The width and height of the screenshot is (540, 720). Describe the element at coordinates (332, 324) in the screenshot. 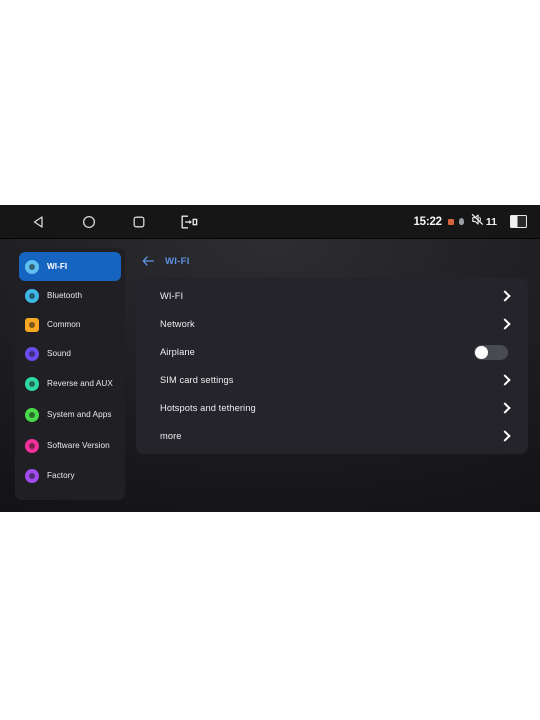

I see `list-item-network: Network` at that location.